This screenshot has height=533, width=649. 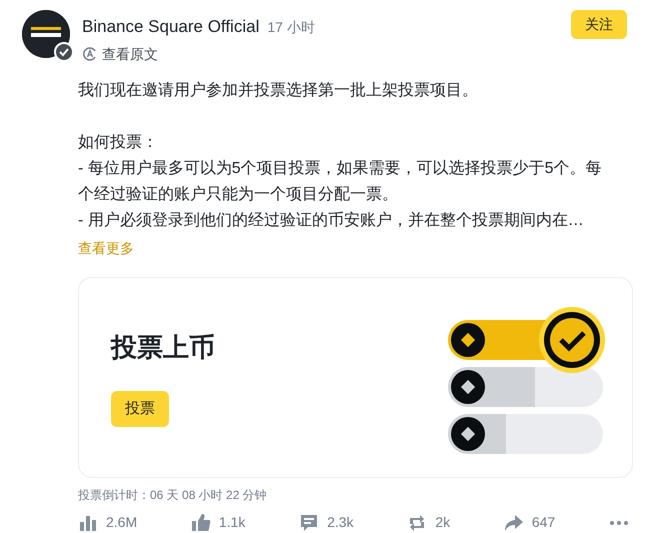 I want to click on card-title: 投票上币, so click(x=163, y=347).